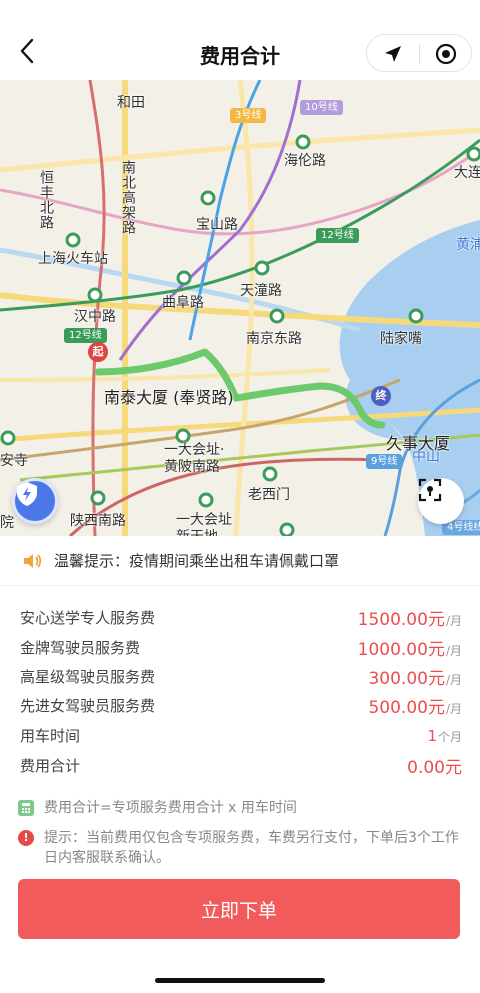 Image resolution: width=480 pixels, height=993 pixels. What do you see at coordinates (204, 524) in the screenshot?
I see `map-label-xintiandi: 一大会址 新天地` at bounding box center [204, 524].